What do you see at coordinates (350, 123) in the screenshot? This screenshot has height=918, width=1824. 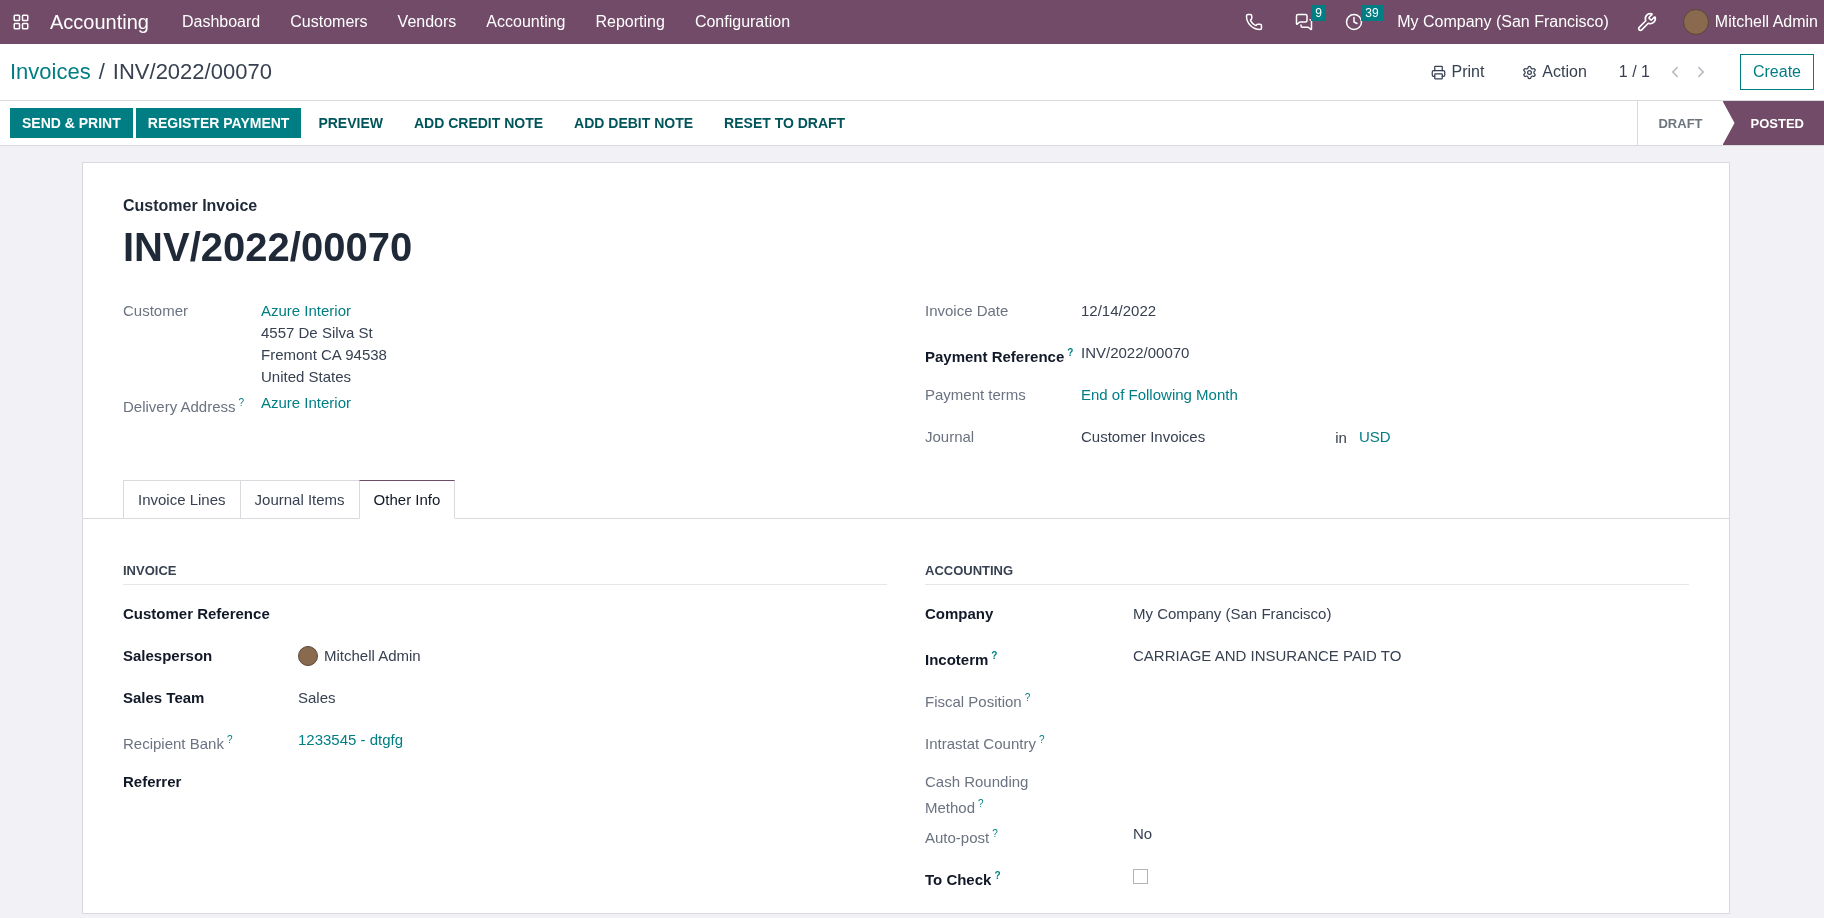 I see `action-button: PREVIEW` at bounding box center [350, 123].